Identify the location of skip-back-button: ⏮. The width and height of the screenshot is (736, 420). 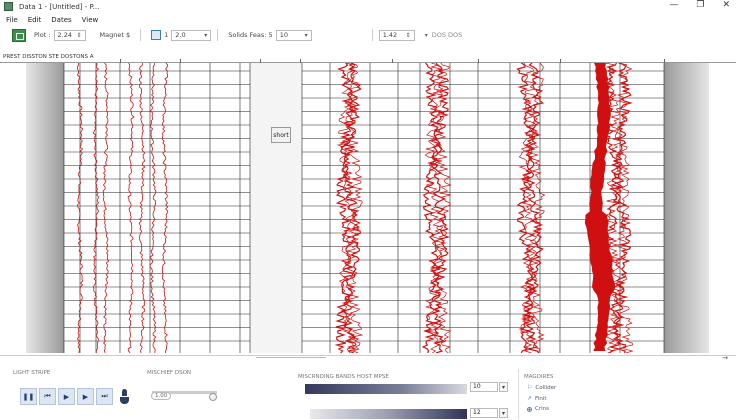
(47, 396).